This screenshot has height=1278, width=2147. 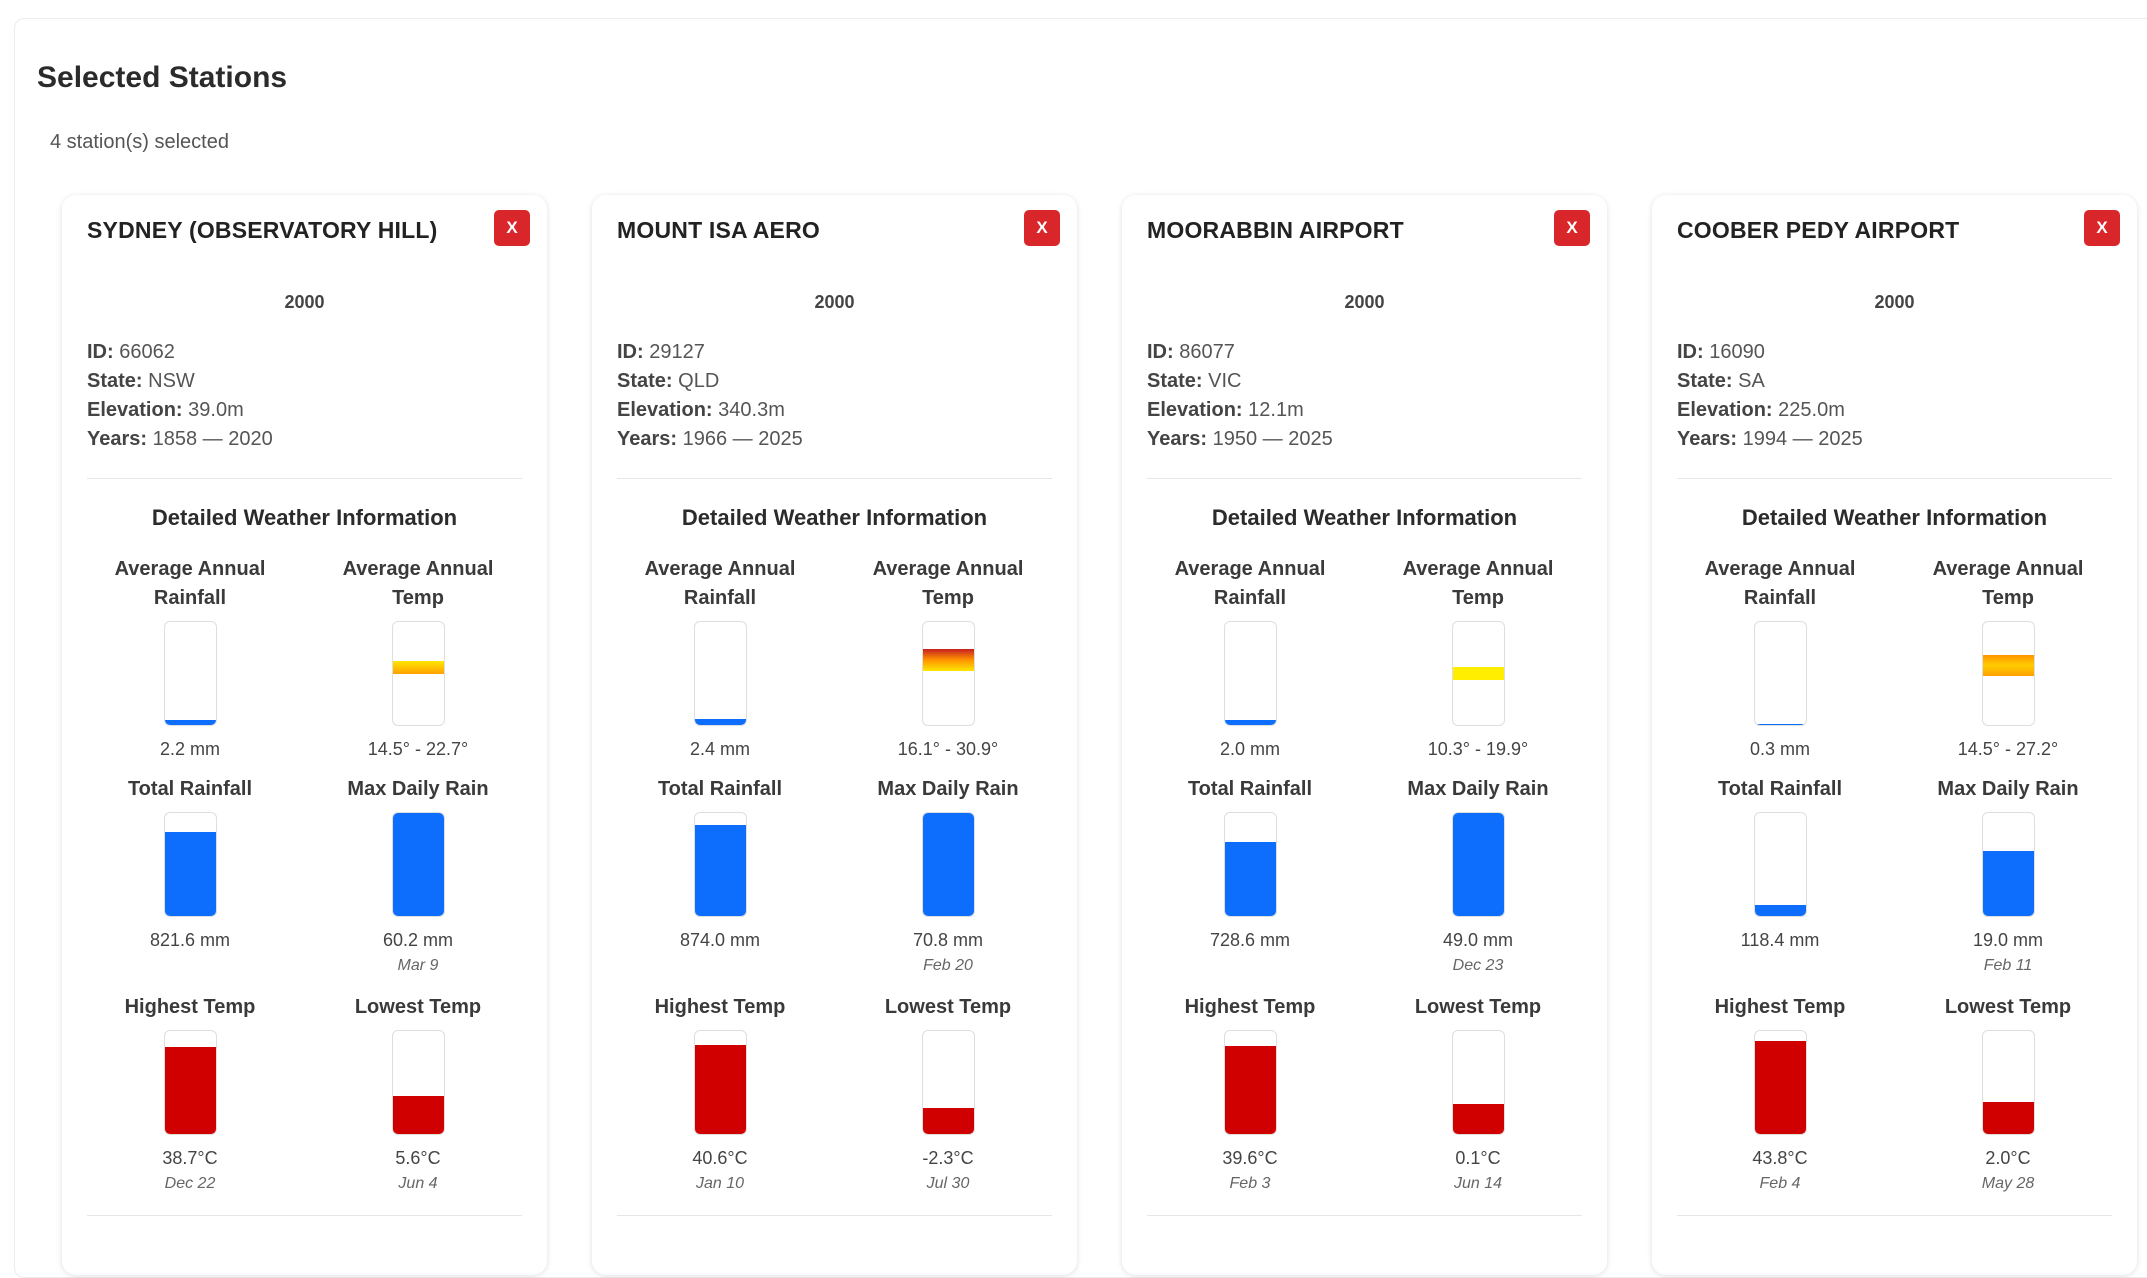 What do you see at coordinates (180, 352) in the screenshot?
I see `station-id-row: ID: 66062` at bounding box center [180, 352].